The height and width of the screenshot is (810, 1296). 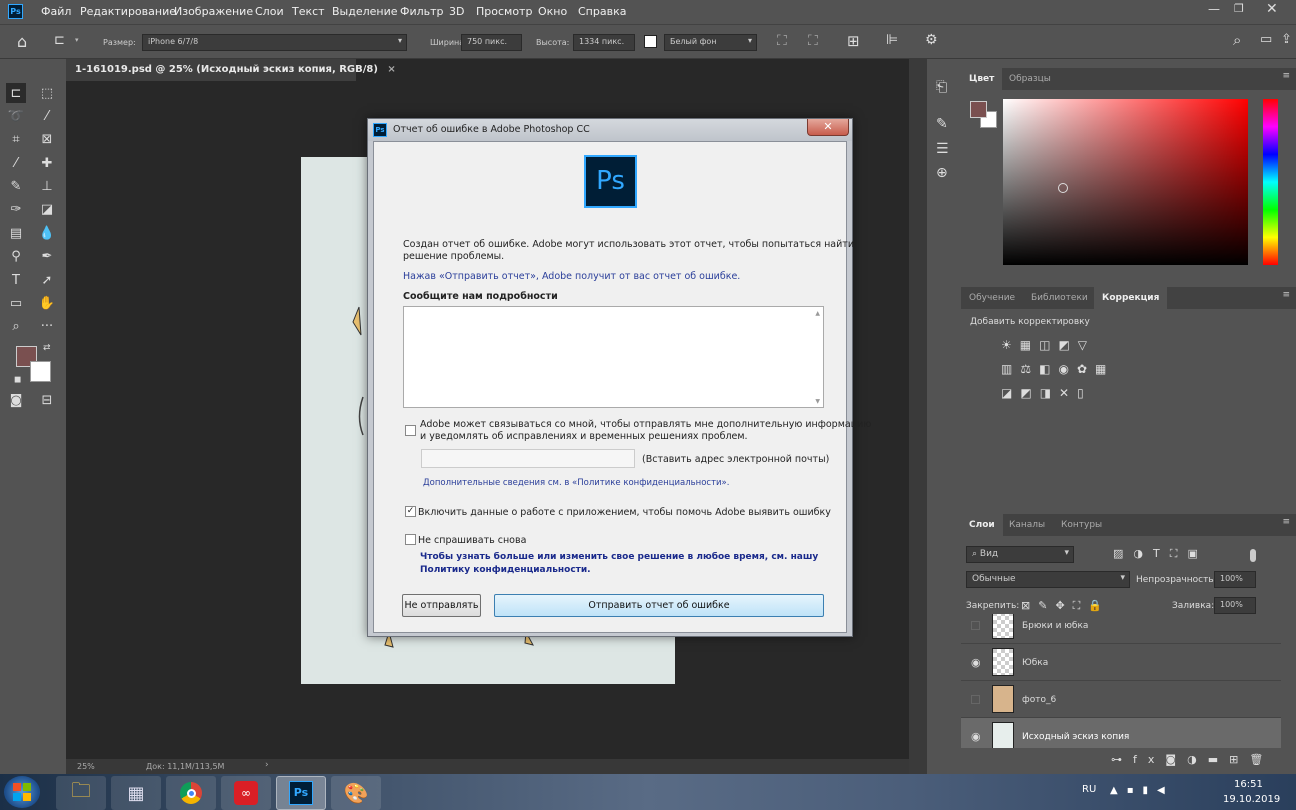 What do you see at coordinates (1239, 8) in the screenshot?
I see `restore-icon: ❐` at bounding box center [1239, 8].